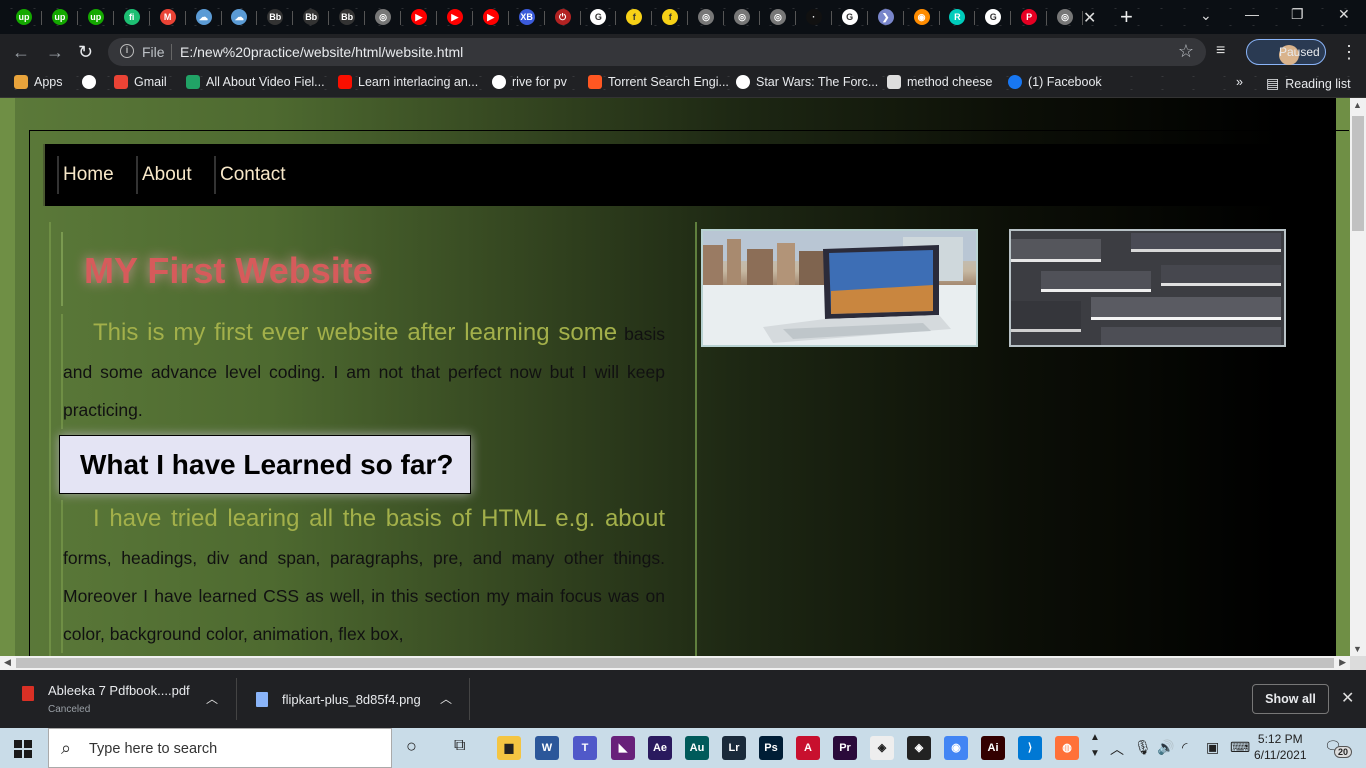  I want to click on notification-center-icon: 🗨 20, so click(1338, 748).